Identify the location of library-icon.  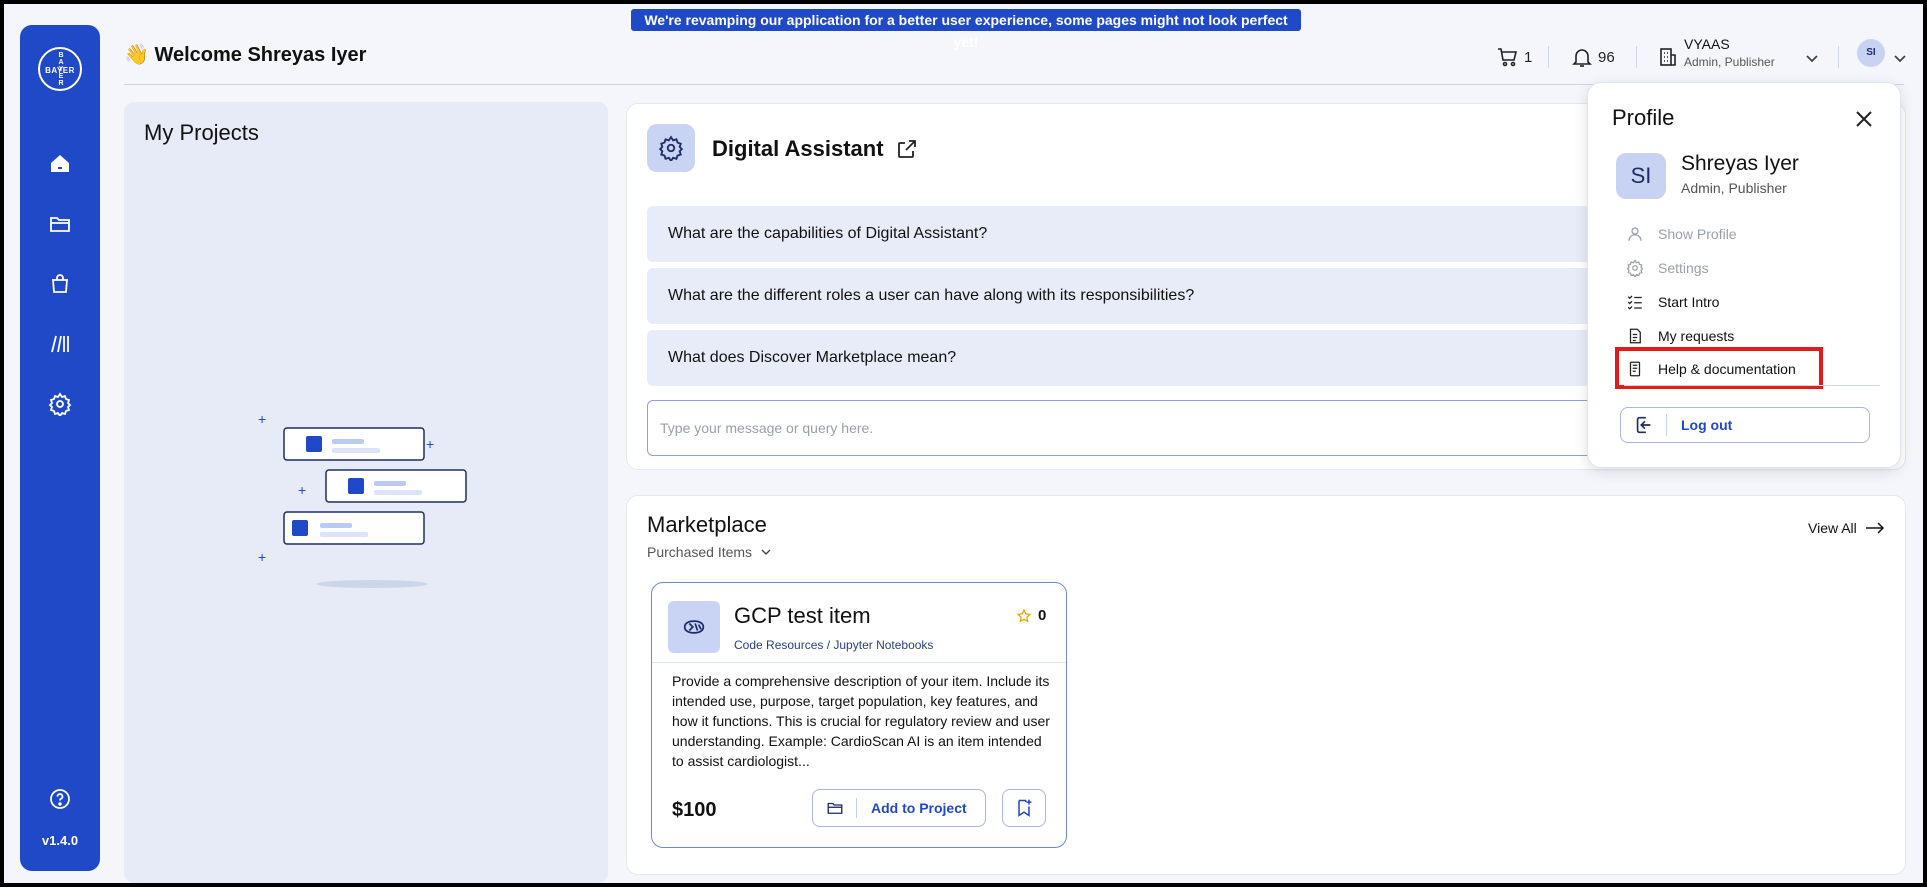
(60, 344).